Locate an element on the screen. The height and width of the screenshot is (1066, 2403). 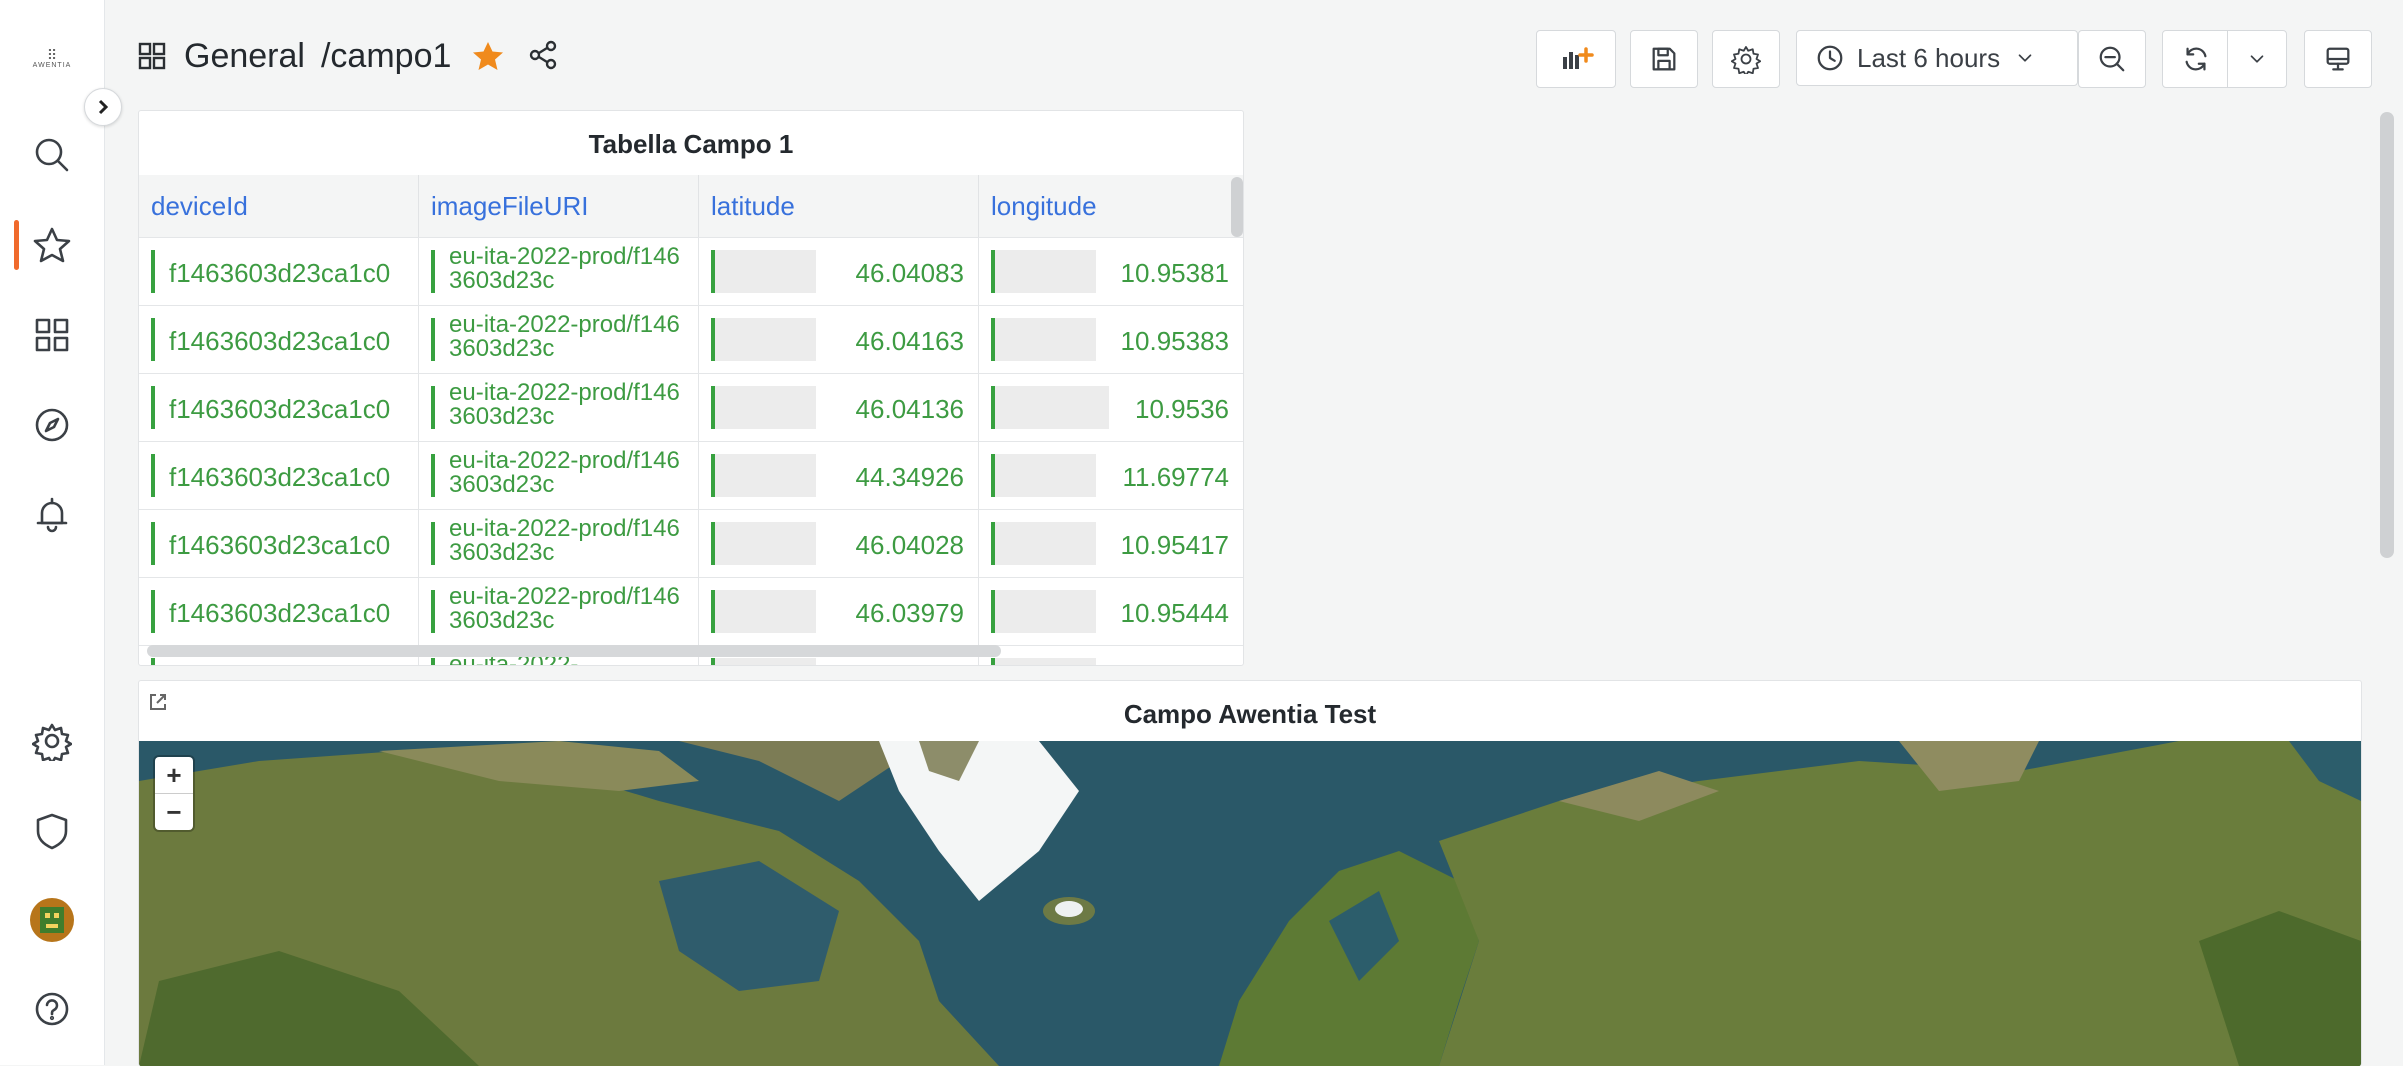
column-header-imagefileuri: imageFileURI is located at coordinates (559, 206).